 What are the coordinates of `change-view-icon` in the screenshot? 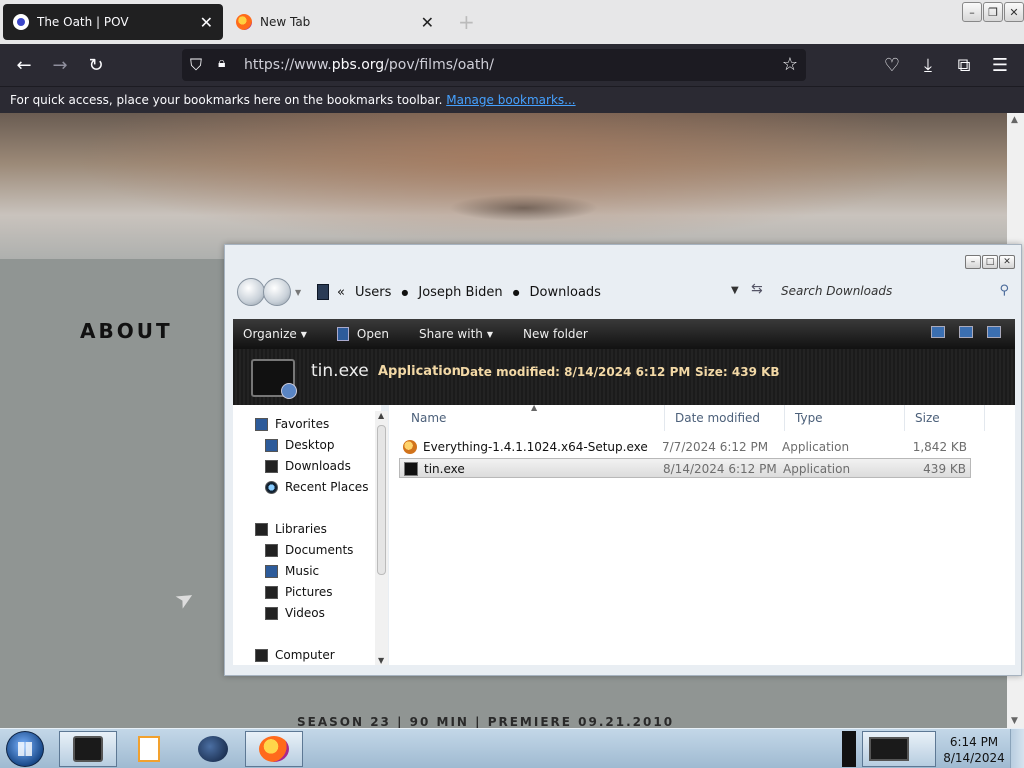 It's located at (938, 332).